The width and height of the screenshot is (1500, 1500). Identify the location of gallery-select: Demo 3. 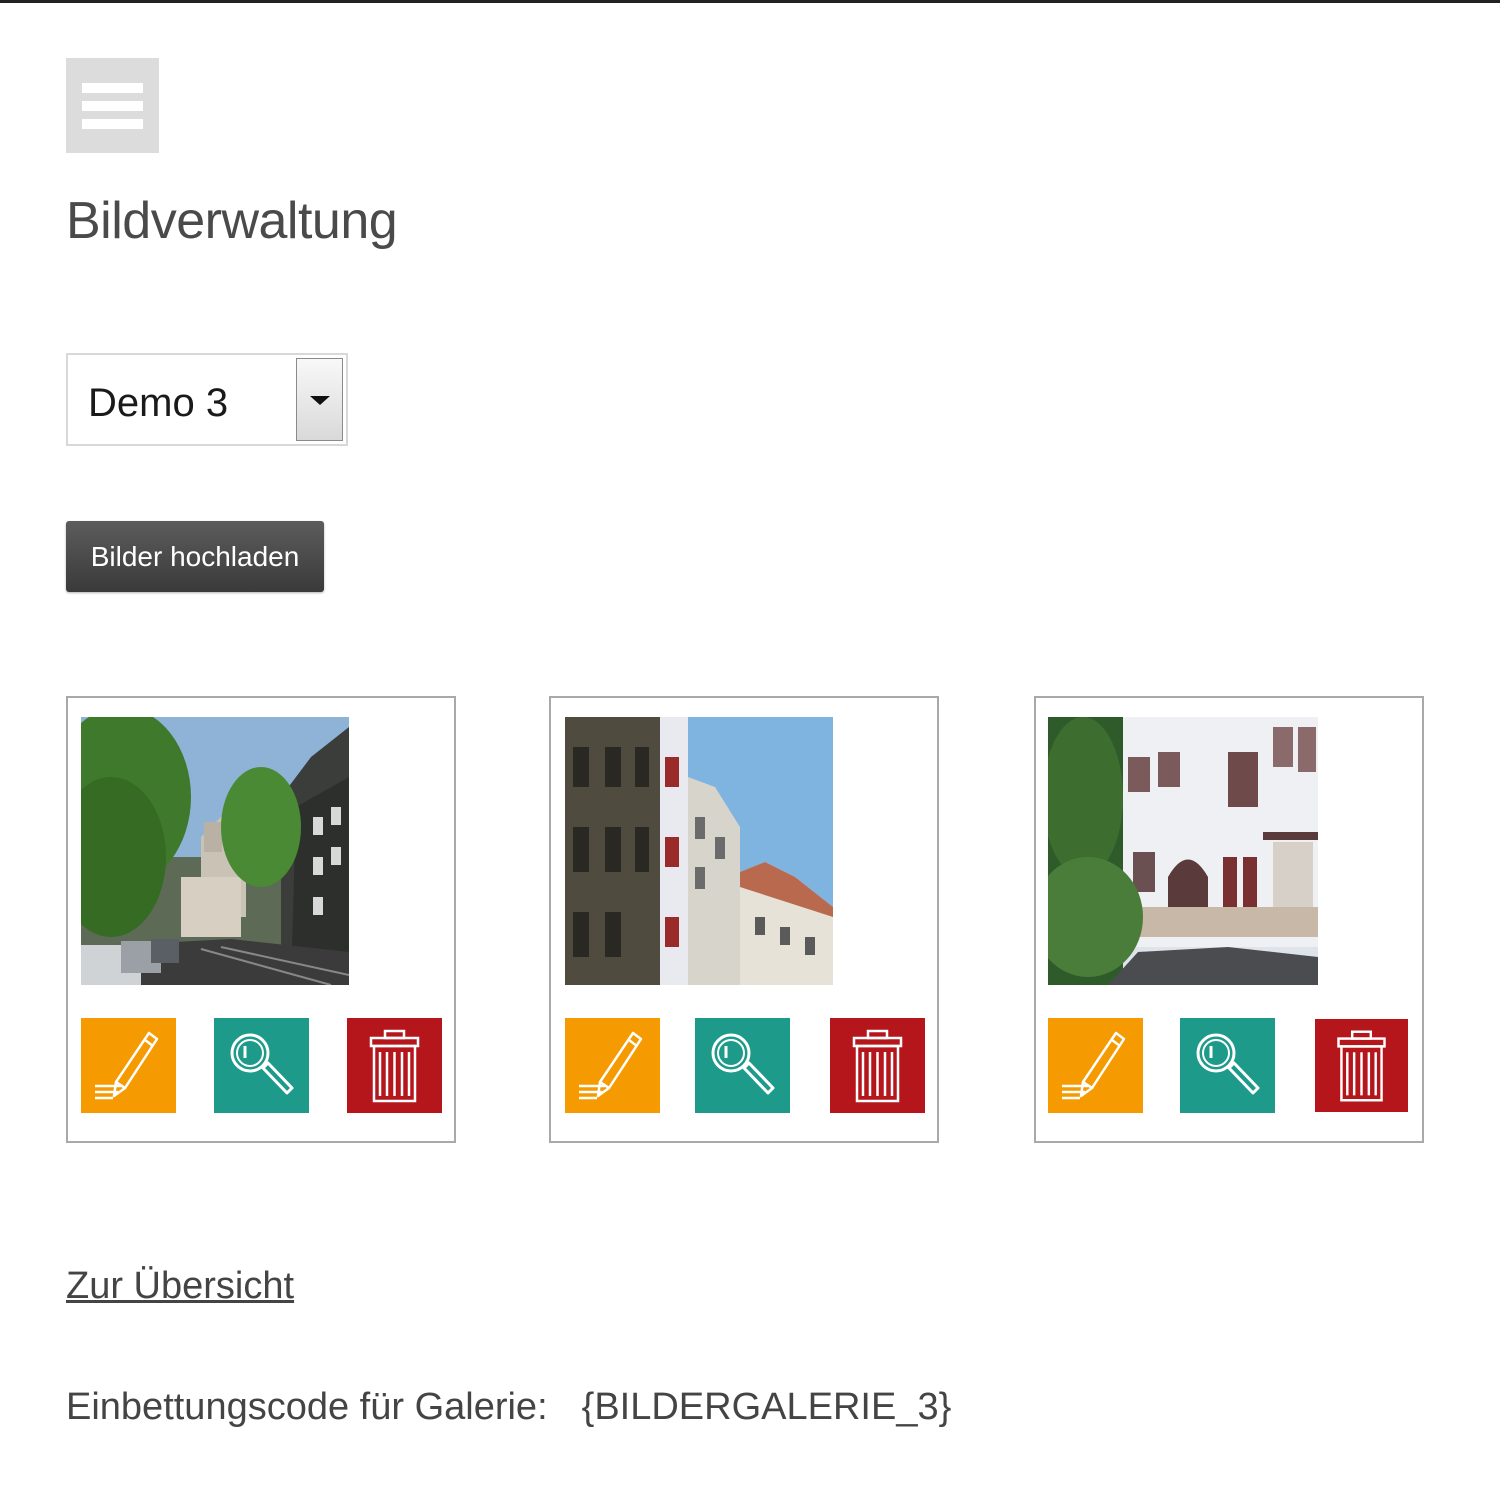
(207, 399).